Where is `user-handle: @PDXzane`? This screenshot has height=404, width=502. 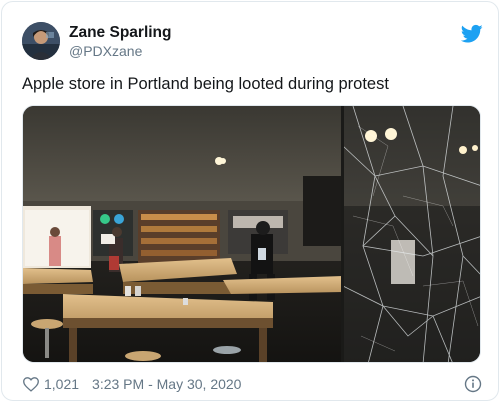 user-handle: @PDXzane is located at coordinates (105, 51).